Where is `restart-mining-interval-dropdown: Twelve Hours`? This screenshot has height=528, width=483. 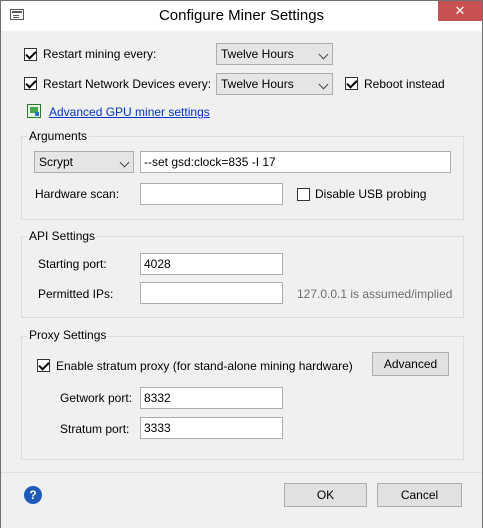 restart-mining-interval-dropdown: Twelve Hours is located at coordinates (274, 54).